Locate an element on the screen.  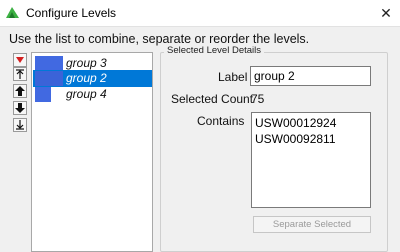
red-triangle-menu-icon is located at coordinates (20, 60).